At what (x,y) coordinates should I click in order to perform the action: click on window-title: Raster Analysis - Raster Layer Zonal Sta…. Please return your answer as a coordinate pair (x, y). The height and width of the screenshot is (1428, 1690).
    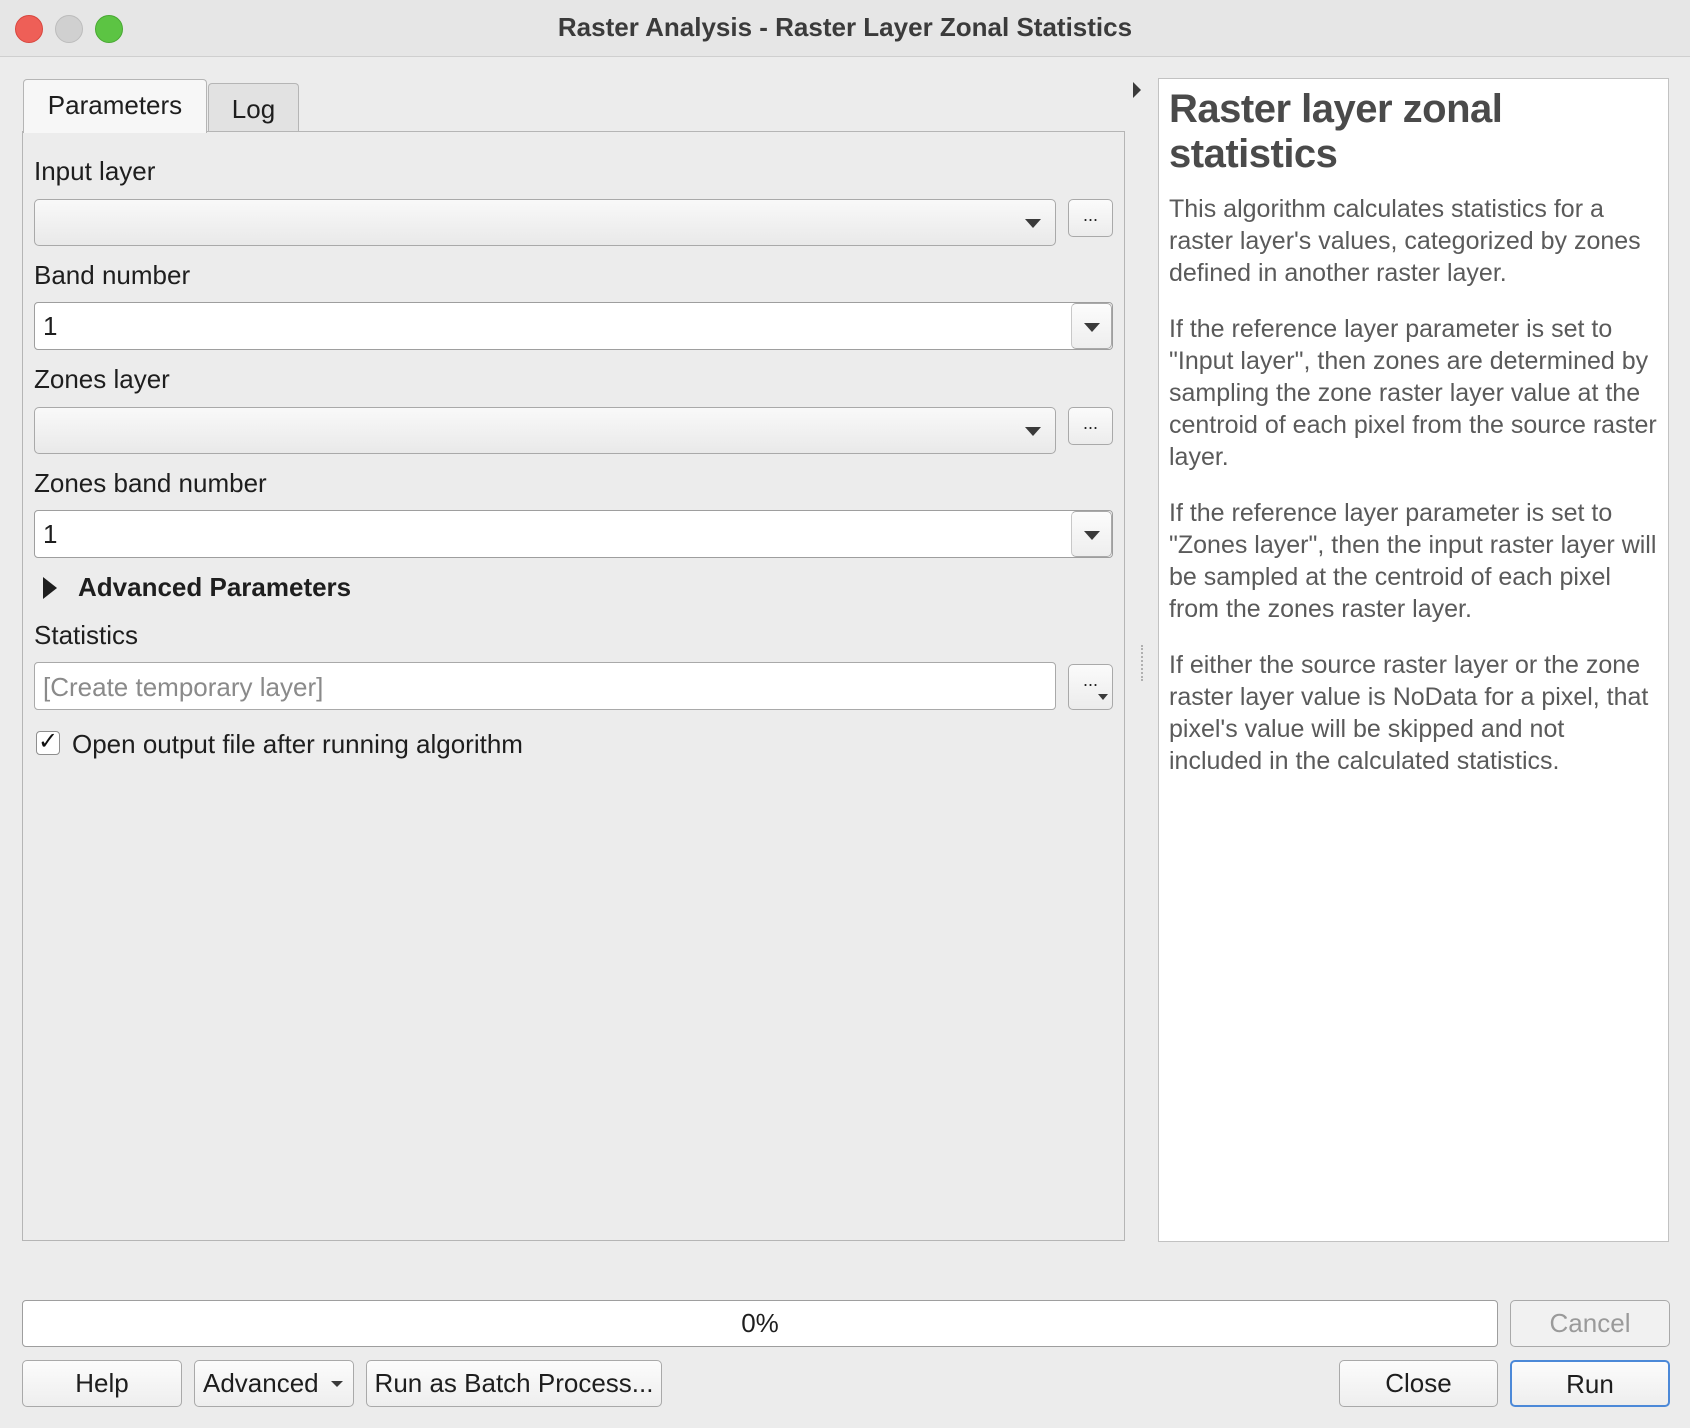
    Looking at the image, I should click on (845, 27).